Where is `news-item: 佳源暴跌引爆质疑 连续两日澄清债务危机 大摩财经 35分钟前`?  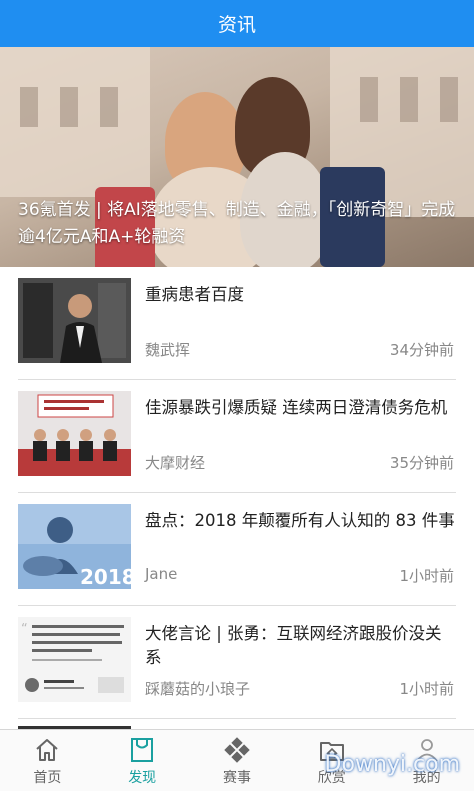
news-item: 佳源暴跌引爆质疑 连续两日澄清债务危机 大摩财经 35分钟前 is located at coordinates (237, 436).